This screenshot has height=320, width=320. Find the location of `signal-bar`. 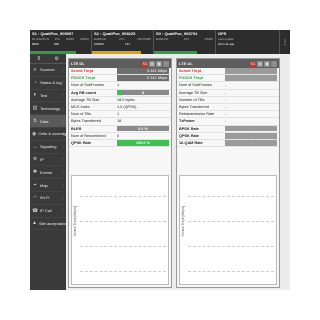

signal-bar is located at coordinates (175, 52).